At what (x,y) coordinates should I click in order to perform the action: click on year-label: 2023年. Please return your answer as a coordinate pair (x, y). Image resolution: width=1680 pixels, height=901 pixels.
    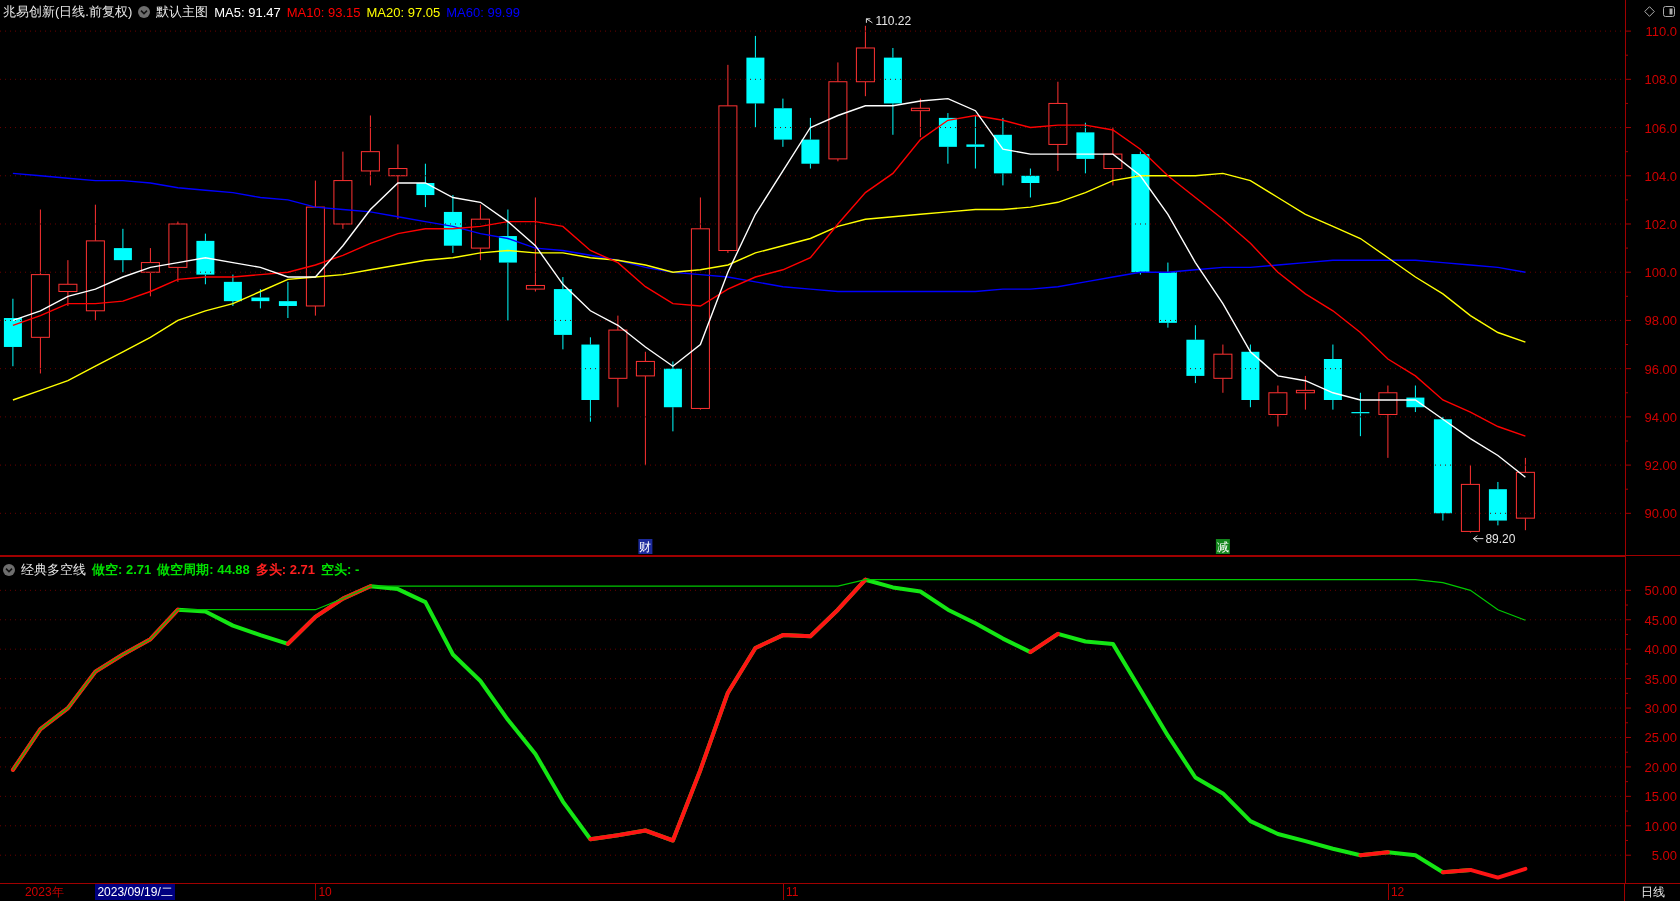
    Looking at the image, I should click on (43, 892).